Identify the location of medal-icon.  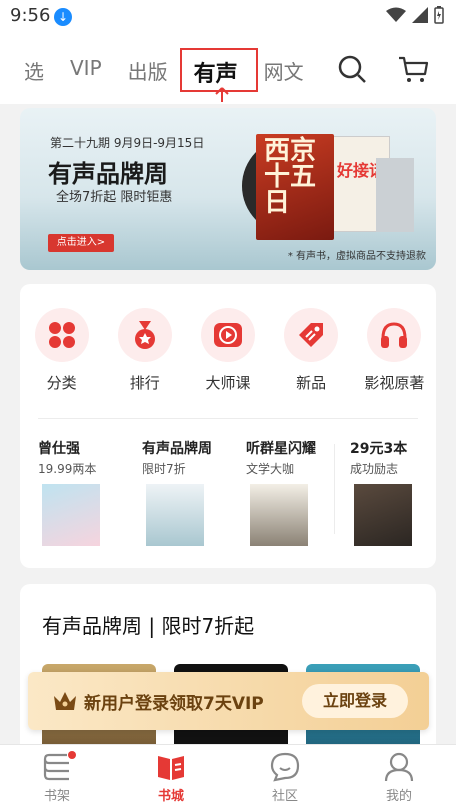
(144, 335).